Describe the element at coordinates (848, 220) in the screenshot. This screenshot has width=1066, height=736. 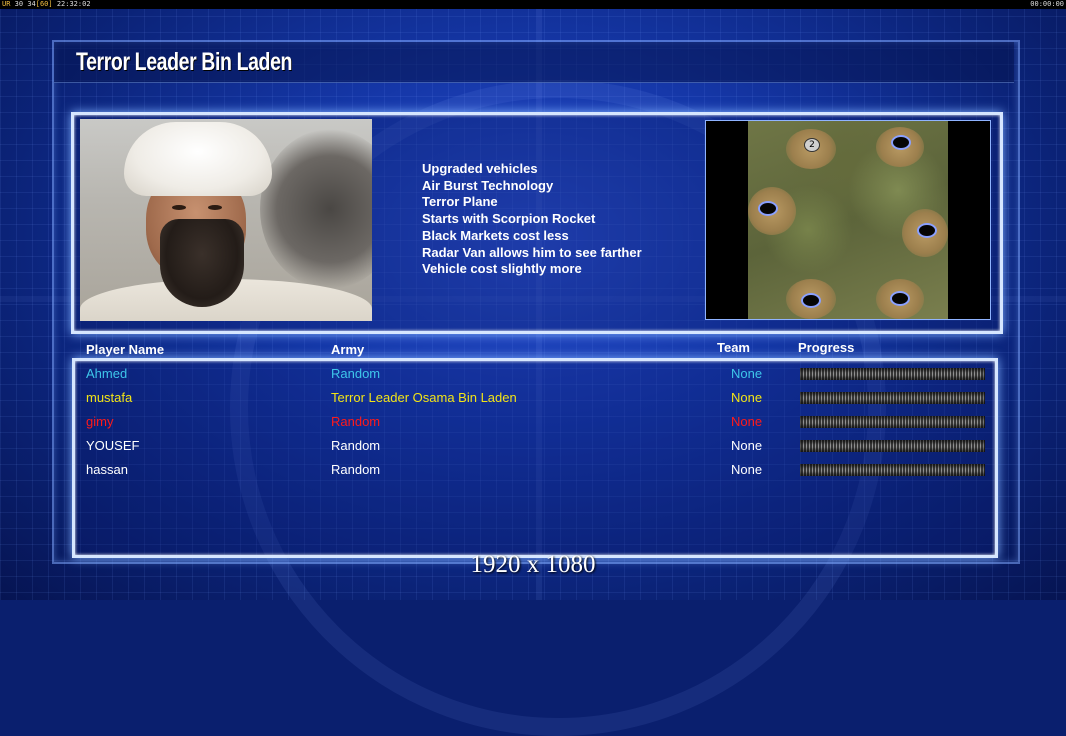
I see `map-preview: 2` at that location.